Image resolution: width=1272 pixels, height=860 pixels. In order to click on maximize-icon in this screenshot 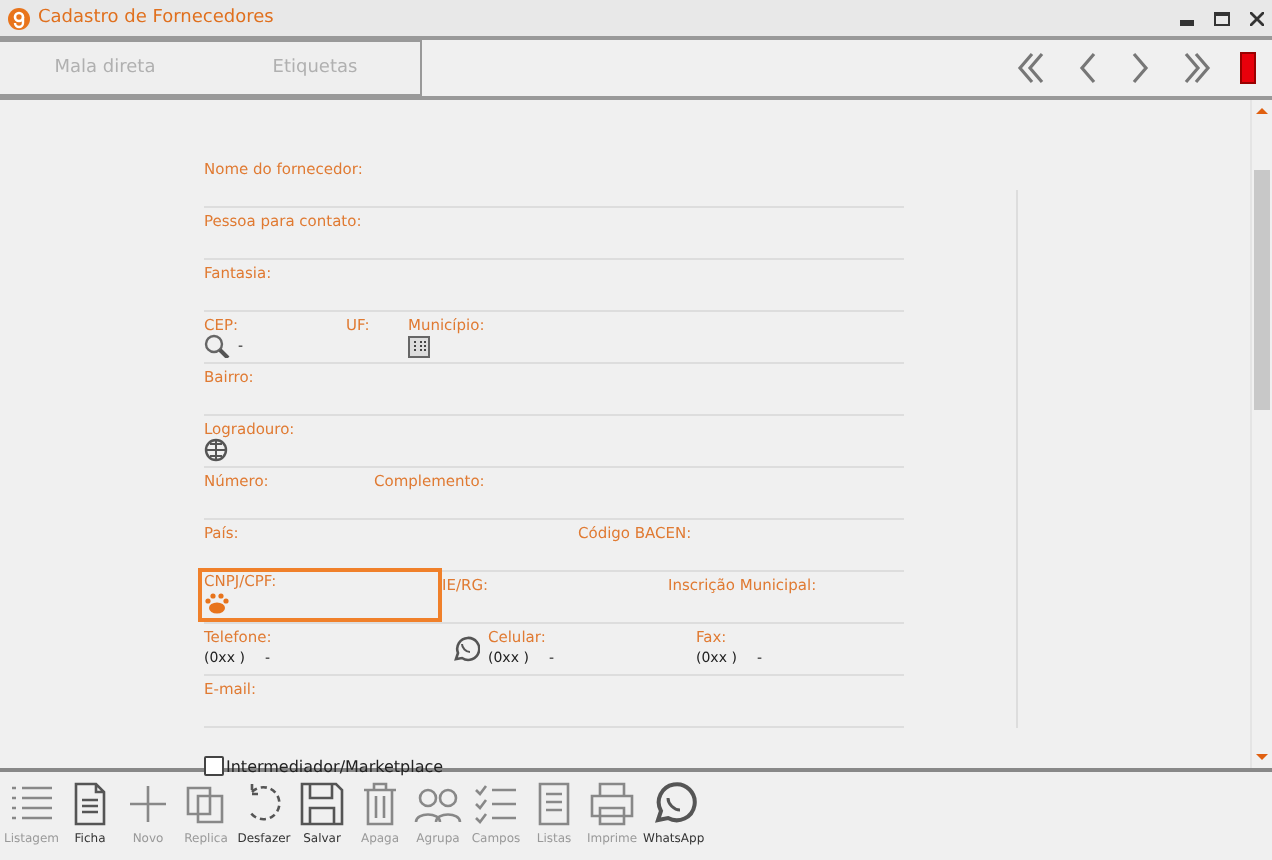, I will do `click(1222, 18)`.